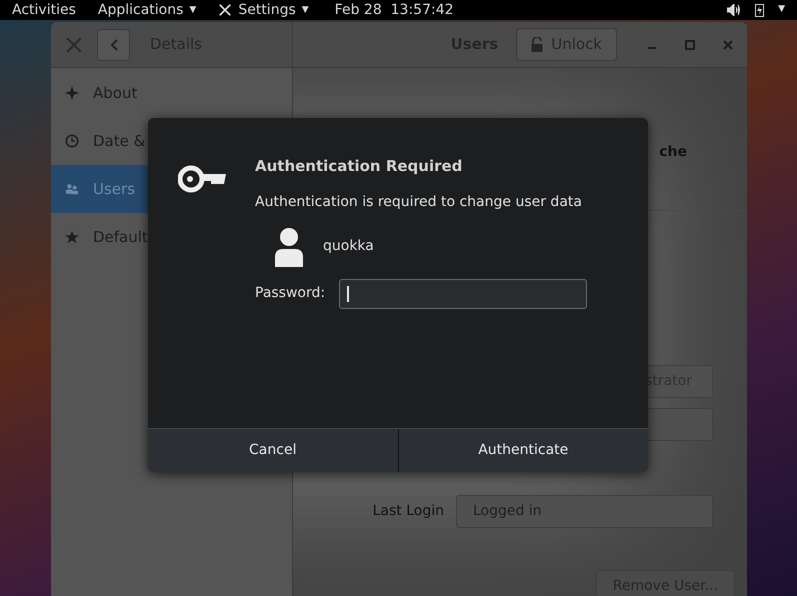 This screenshot has height=596, width=797. Describe the element at coordinates (348, 246) in the screenshot. I see `user-name: quokka` at that location.